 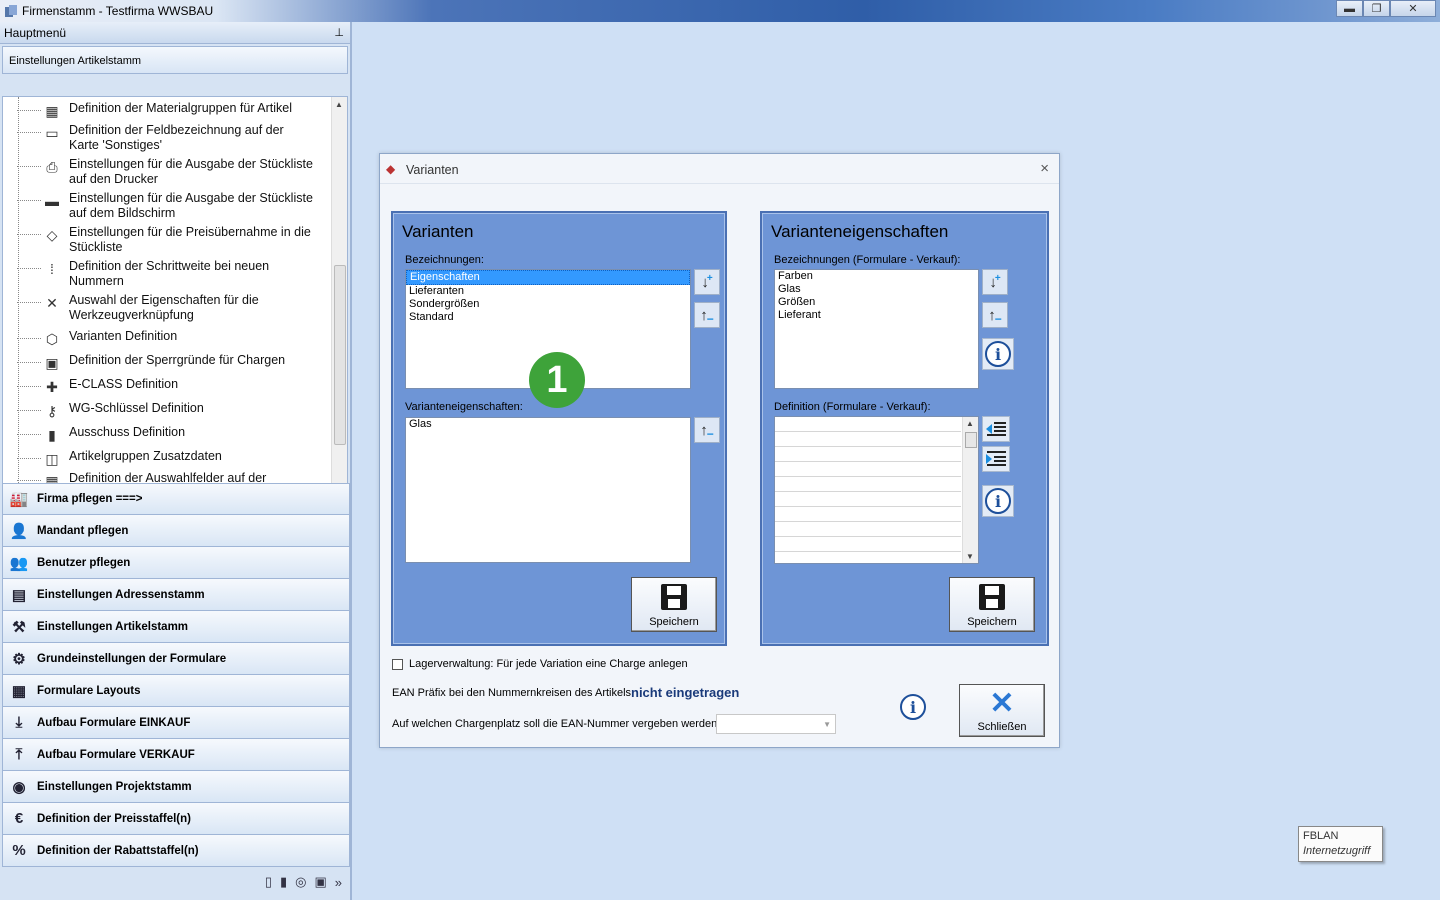 I want to click on outdent-button, so click(x=996, y=429).